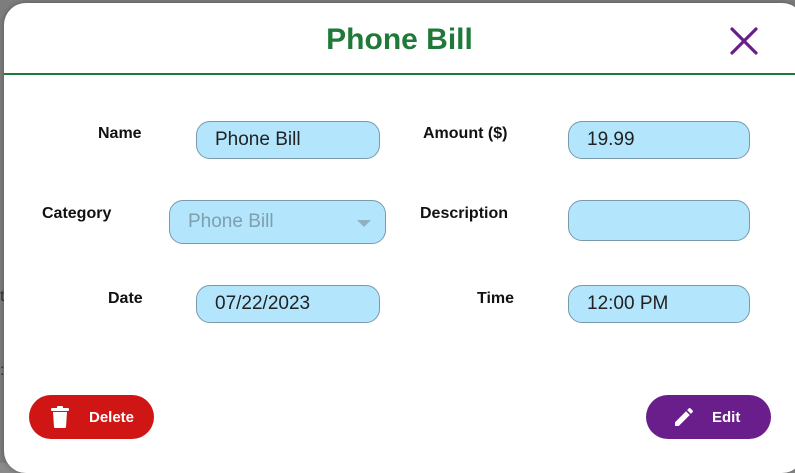 This screenshot has height=473, width=795. Describe the element at coordinates (277, 222) in the screenshot. I see `category-select: Phone Bill` at that location.